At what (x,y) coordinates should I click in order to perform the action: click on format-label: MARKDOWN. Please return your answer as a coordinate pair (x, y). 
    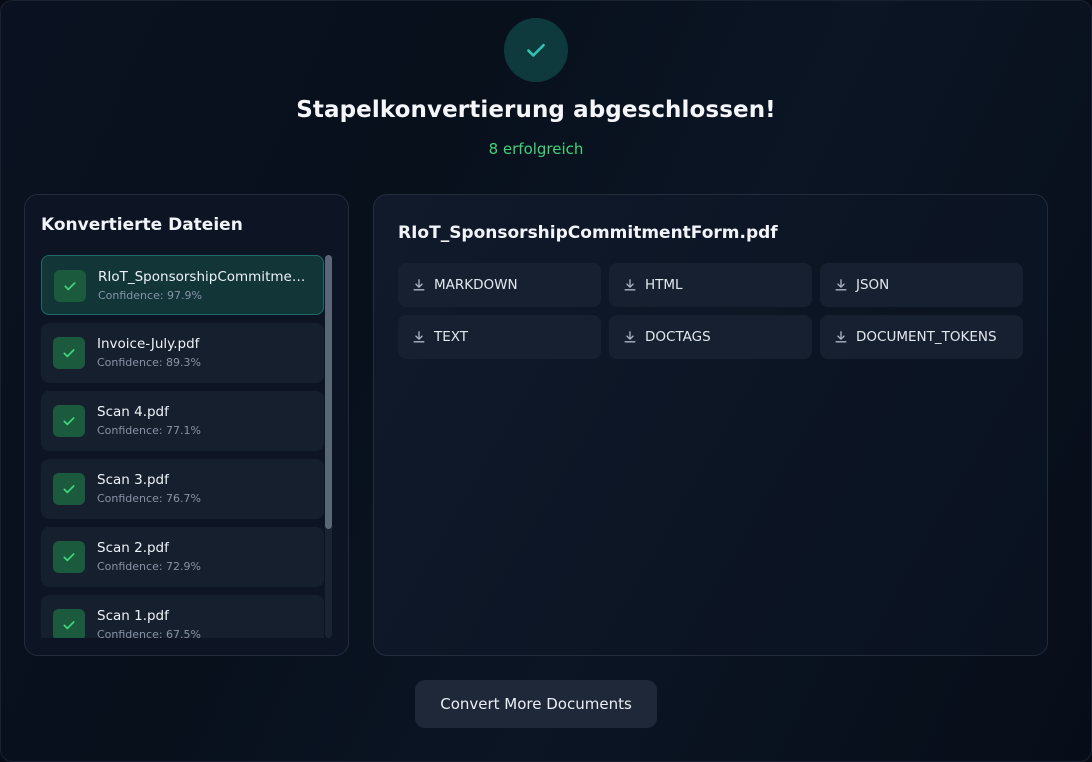
    Looking at the image, I should click on (476, 285).